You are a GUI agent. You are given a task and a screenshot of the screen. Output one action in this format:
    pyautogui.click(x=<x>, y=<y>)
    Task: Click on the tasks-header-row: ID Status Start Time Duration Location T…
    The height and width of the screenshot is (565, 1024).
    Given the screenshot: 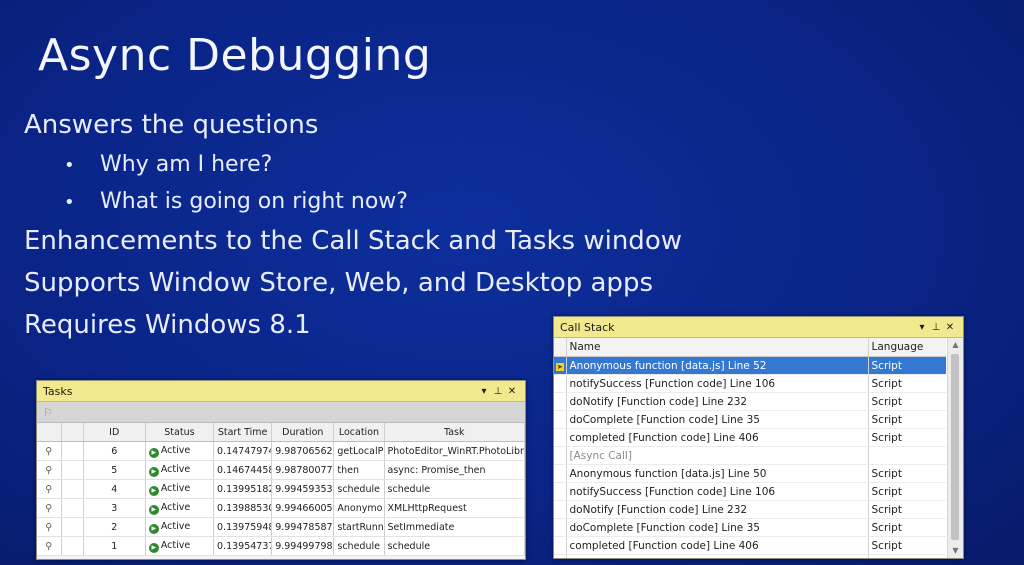 What is the action you would take?
    pyautogui.click(x=281, y=432)
    